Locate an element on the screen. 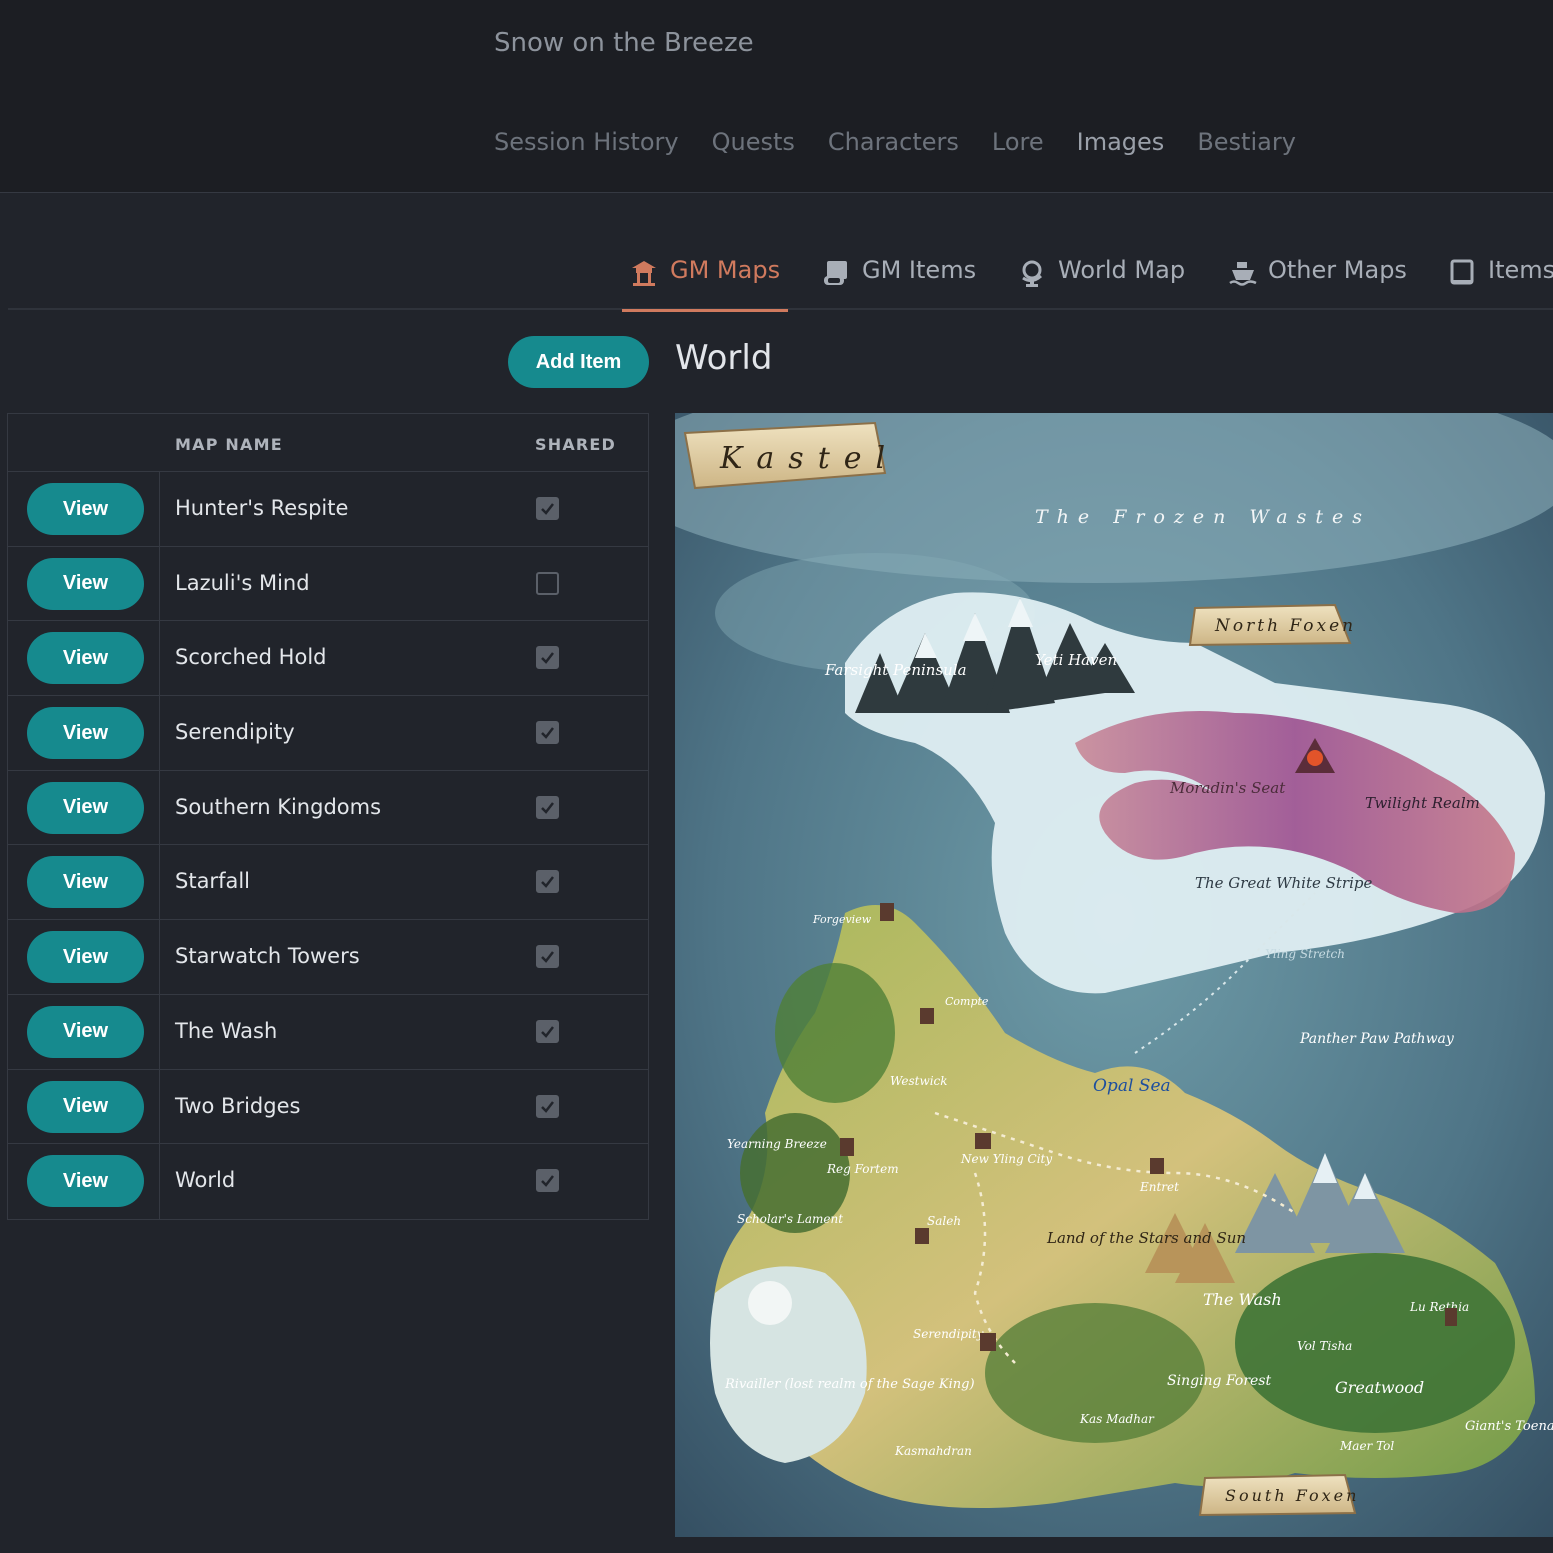 The image size is (1553, 1553). column-header-shared: SHARED is located at coordinates (576, 444).